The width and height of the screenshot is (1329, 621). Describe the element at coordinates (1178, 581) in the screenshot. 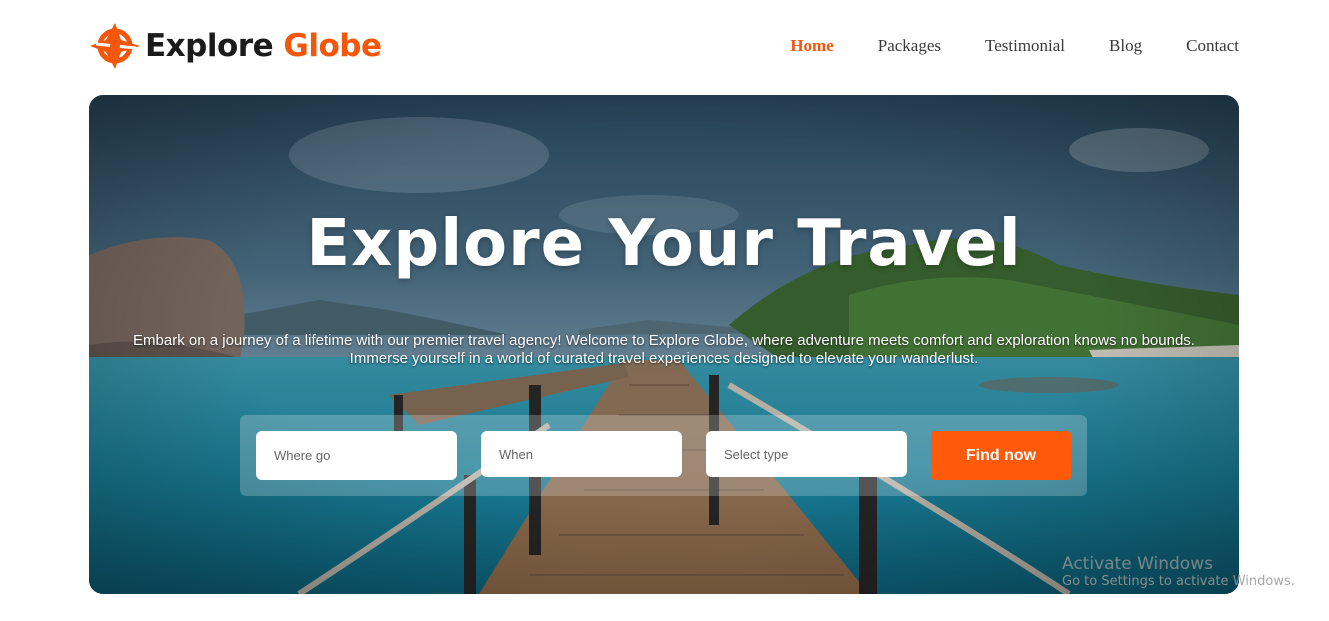

I see `watermark-subtitle: Go to Settings to activate Windows.` at that location.